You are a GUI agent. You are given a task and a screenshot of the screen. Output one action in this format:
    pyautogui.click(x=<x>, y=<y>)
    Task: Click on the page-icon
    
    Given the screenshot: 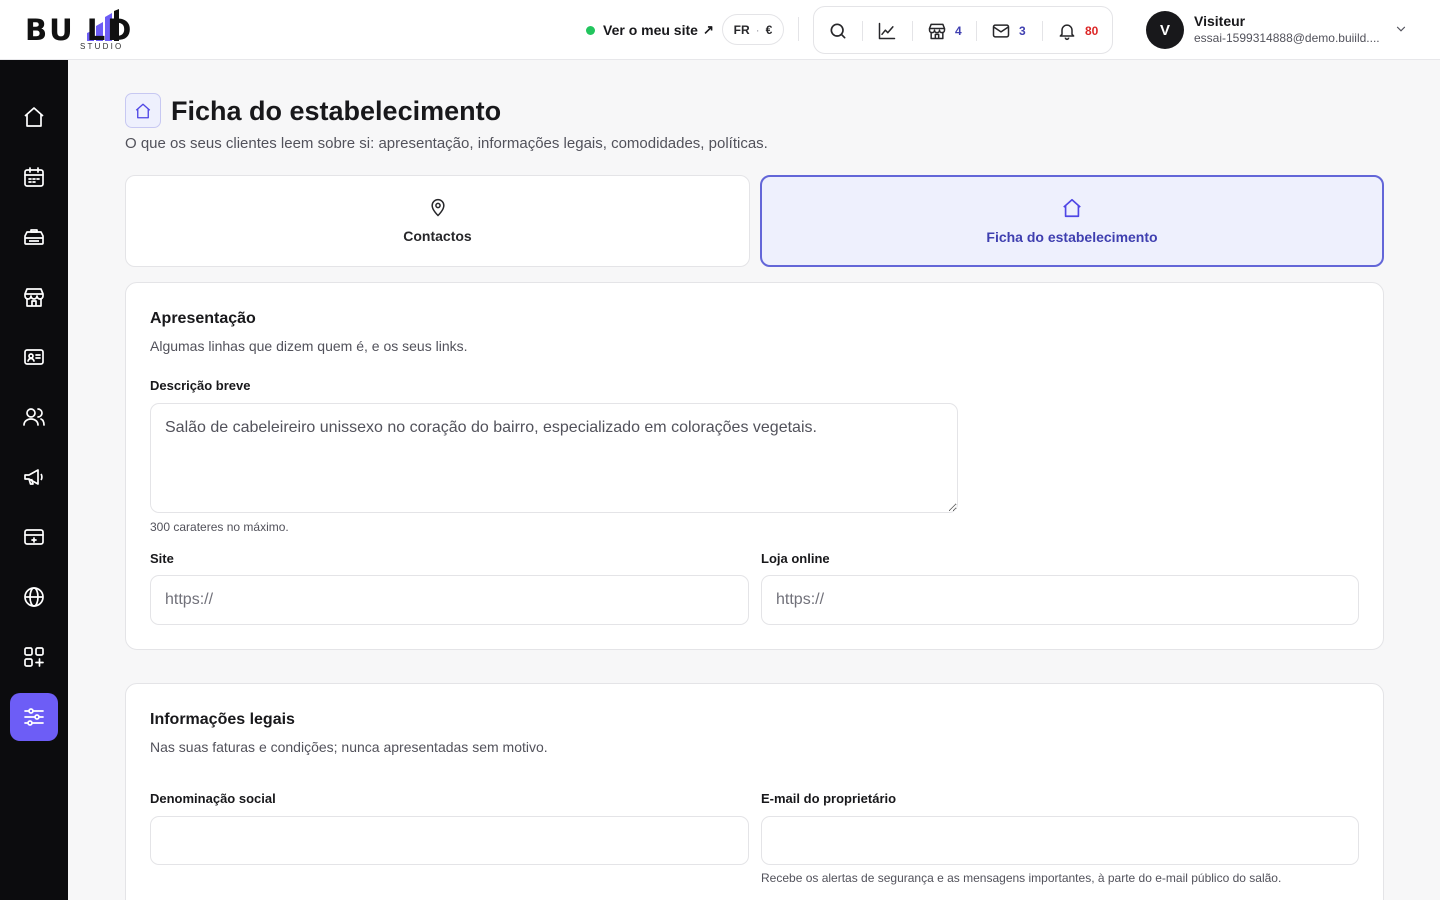 What is the action you would take?
    pyautogui.click(x=143, y=110)
    